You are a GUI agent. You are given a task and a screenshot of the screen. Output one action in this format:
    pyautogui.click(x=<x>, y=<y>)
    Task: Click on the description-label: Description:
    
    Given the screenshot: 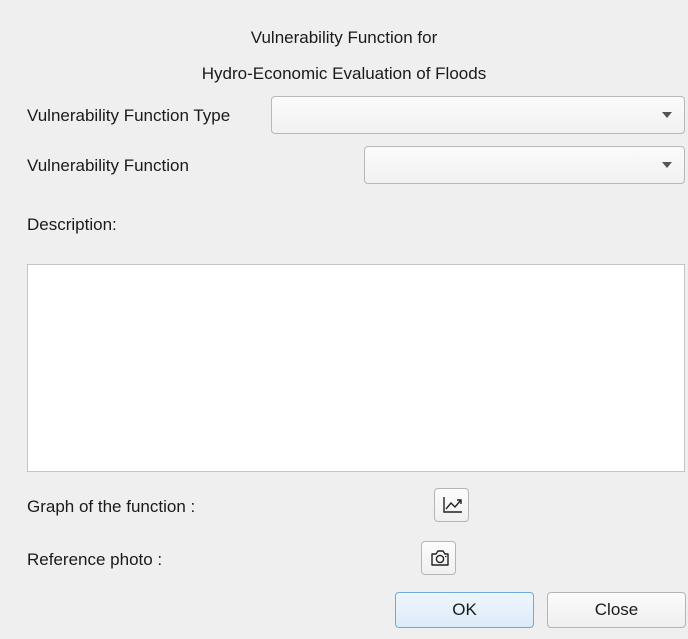 What is the action you would take?
    pyautogui.click(x=72, y=224)
    